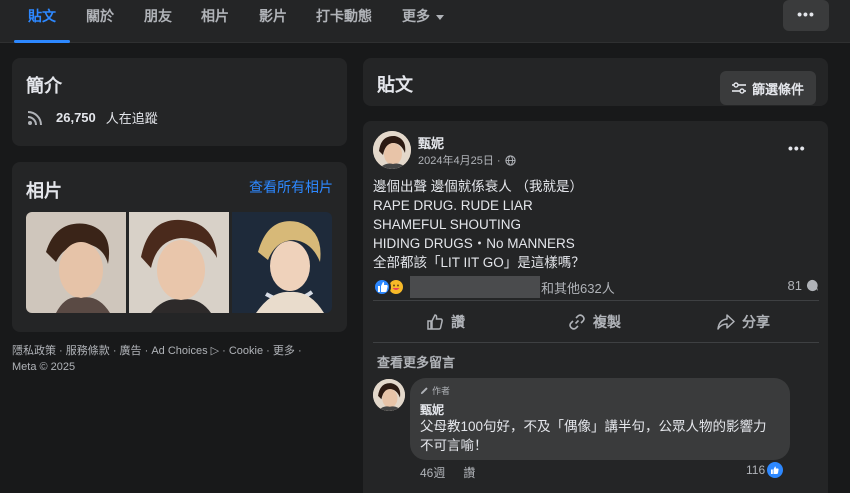 Image resolution: width=850 pixels, height=493 pixels. Describe the element at coordinates (469, 472) in the screenshot. I see `comment-like-link: 讚` at that location.